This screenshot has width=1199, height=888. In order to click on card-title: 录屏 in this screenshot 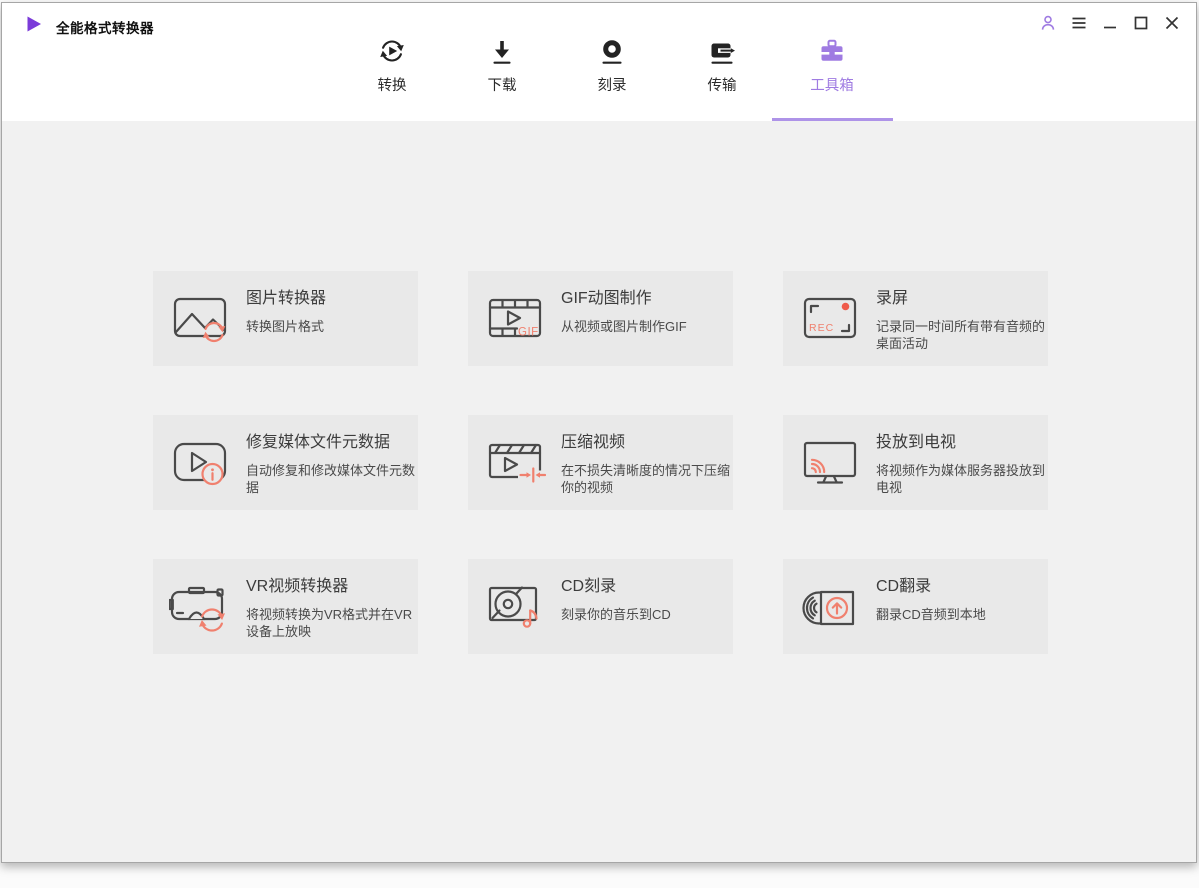, I will do `click(892, 298)`.